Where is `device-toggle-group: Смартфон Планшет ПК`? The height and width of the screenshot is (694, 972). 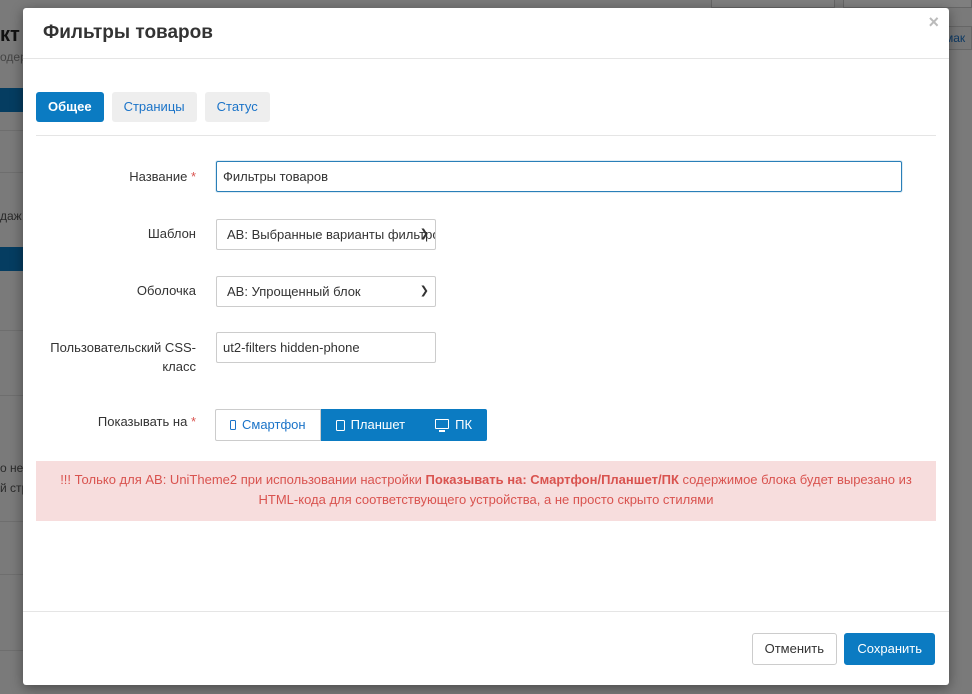 device-toggle-group: Смартфон Планшет ПК is located at coordinates (351, 425).